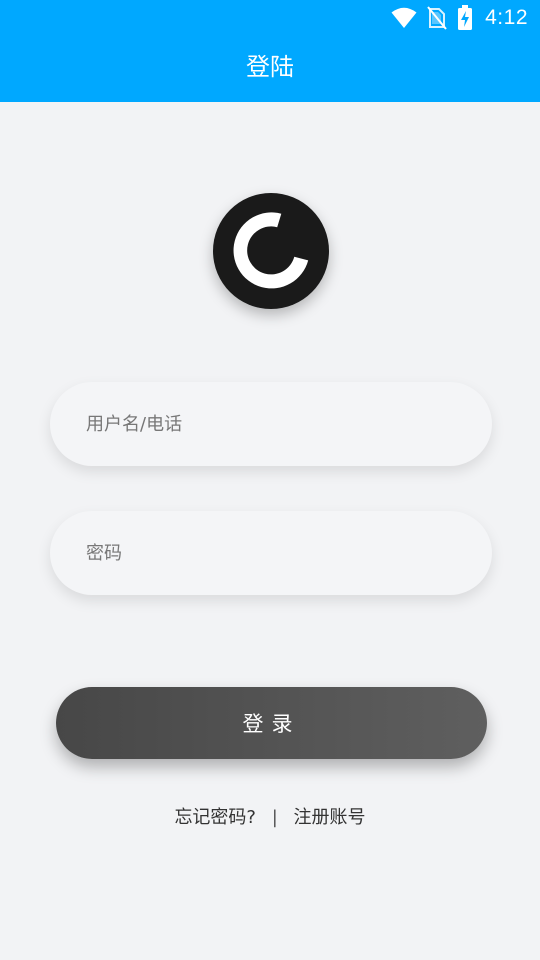 The image size is (540, 960). What do you see at coordinates (270, 67) in the screenshot?
I see `page-title: 登陆` at bounding box center [270, 67].